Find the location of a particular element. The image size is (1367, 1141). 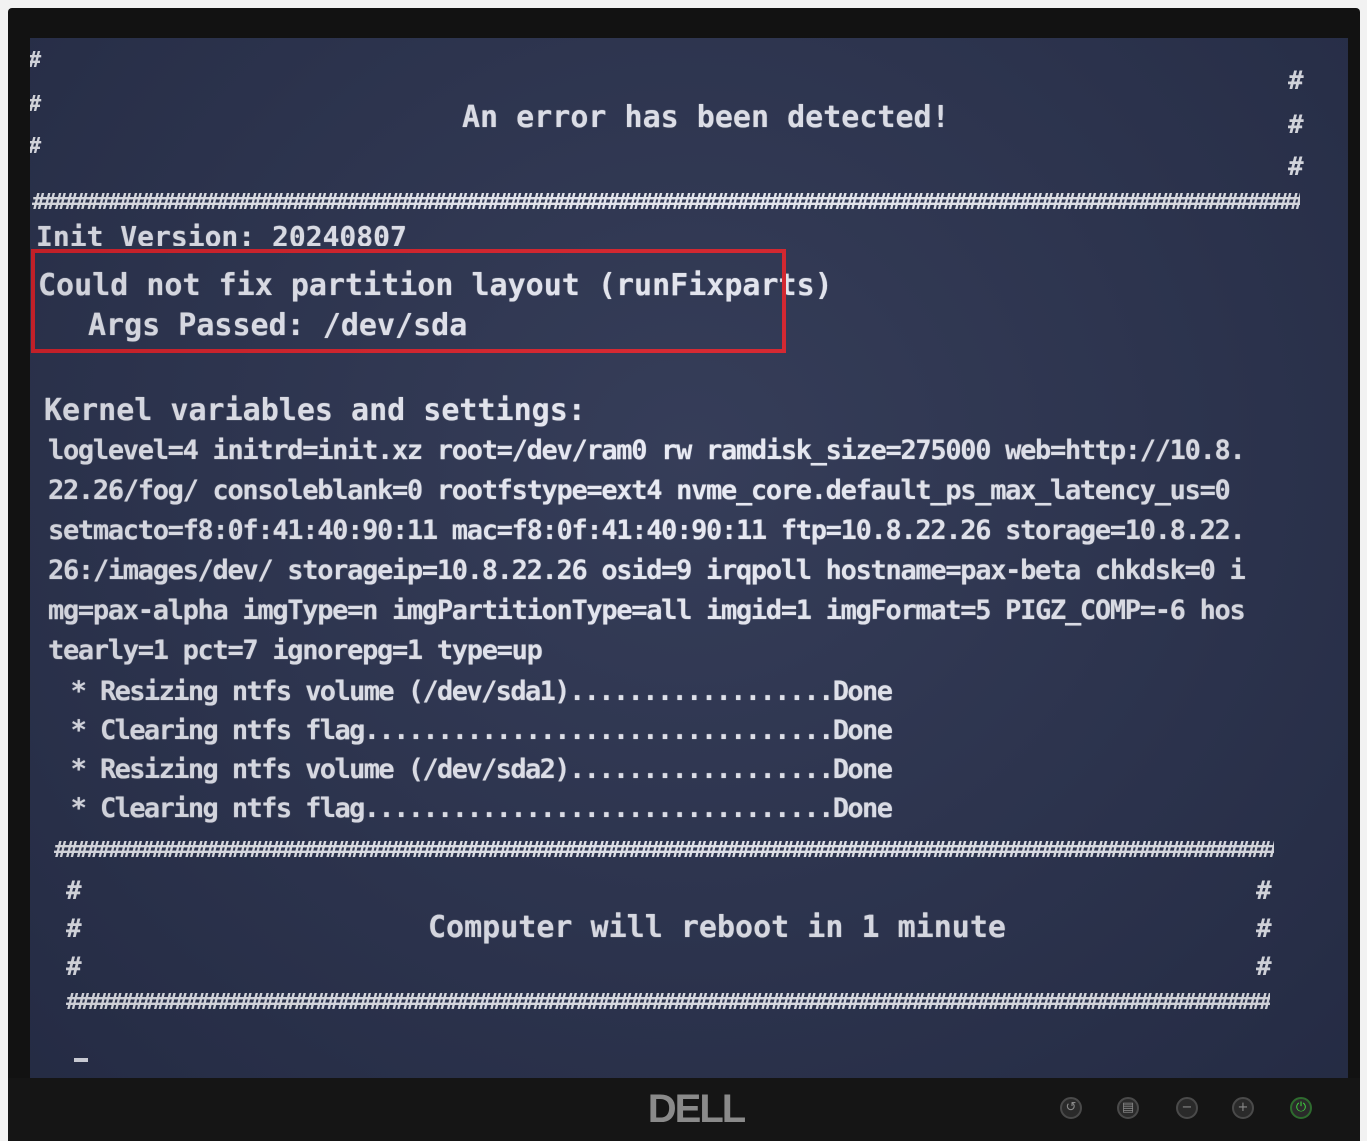

error-highlight-box is located at coordinates (408, 301).